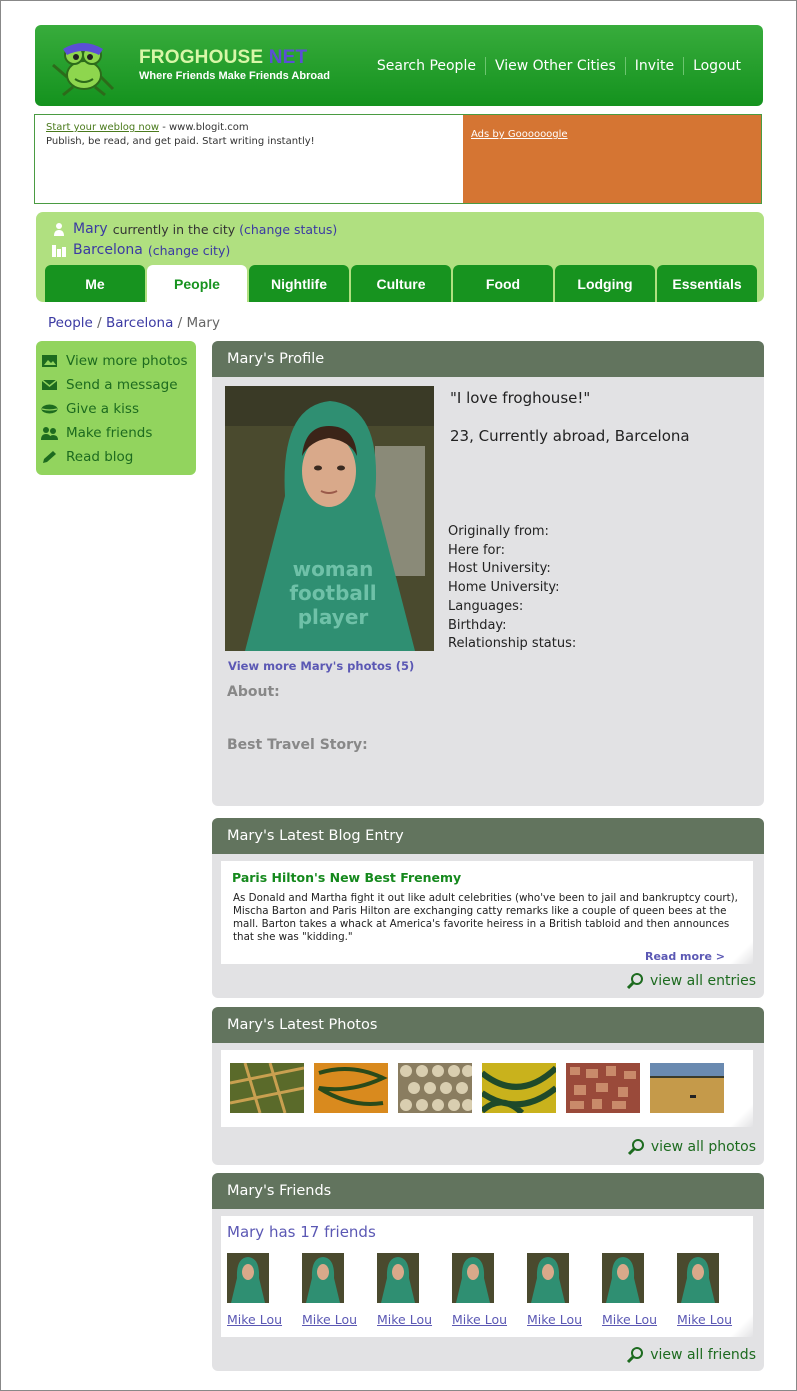  What do you see at coordinates (346, 877) in the screenshot?
I see `blog-entry-title: Paris Hilton's New Best Frenemy` at bounding box center [346, 877].